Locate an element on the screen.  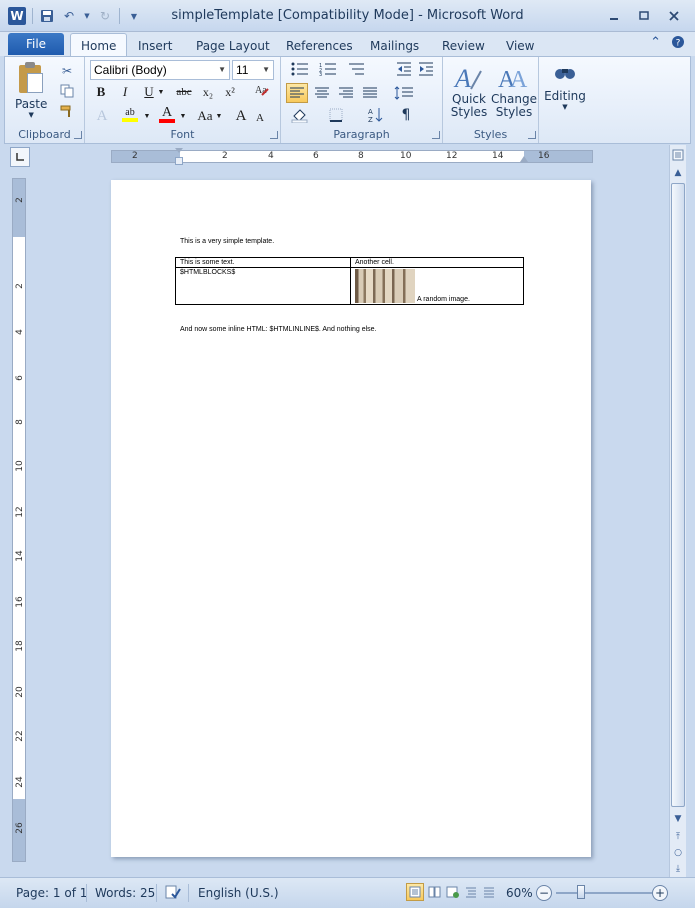
zoom-slider-track is located at coordinates (604, 893).